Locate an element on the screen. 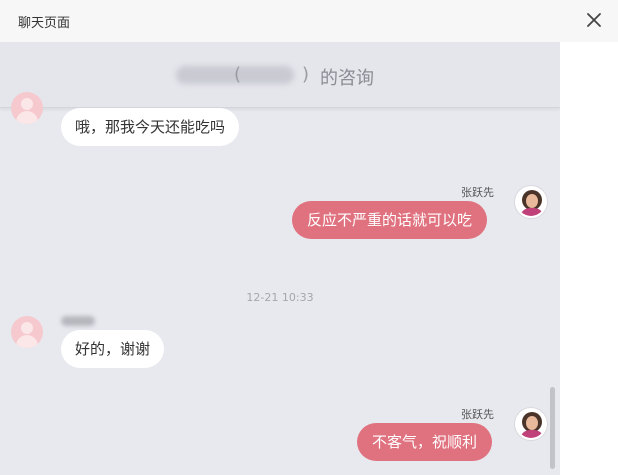 The width and height of the screenshot is (618, 475). header-paren-close: ) is located at coordinates (306, 74).